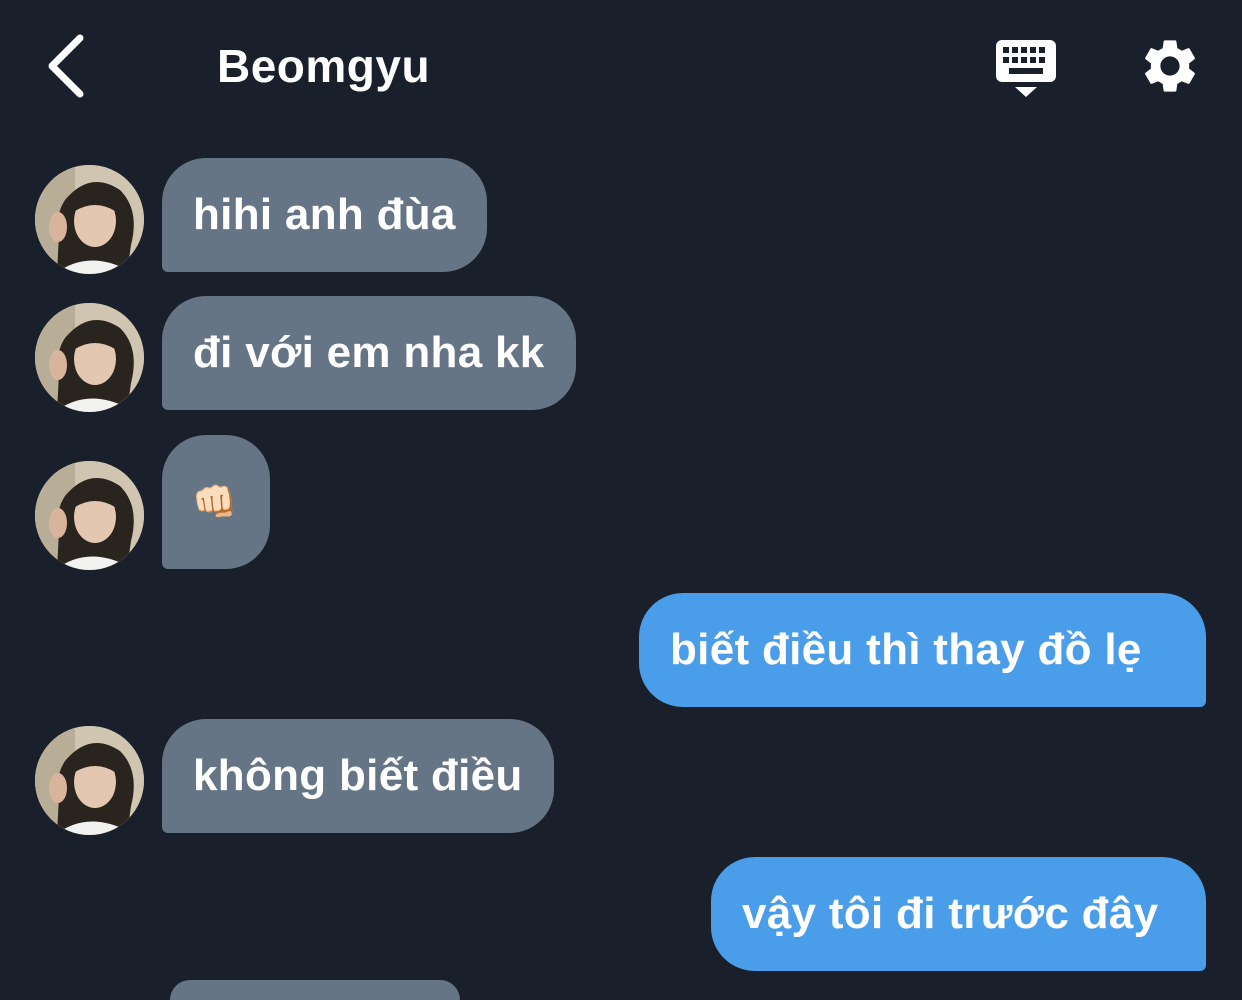 This screenshot has height=1000, width=1242. What do you see at coordinates (358, 776) in the screenshot?
I see `message-bubble-received: không biết điều` at bounding box center [358, 776].